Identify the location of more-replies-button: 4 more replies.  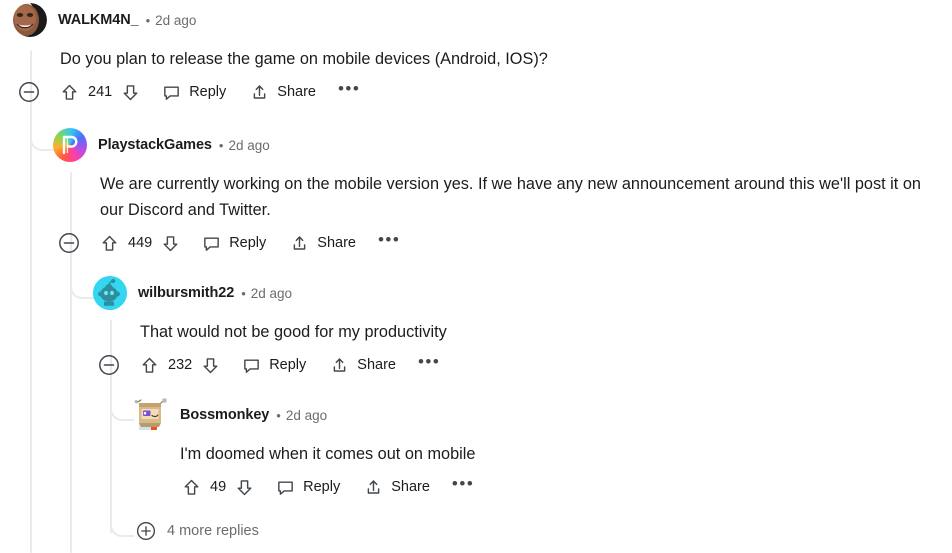
(197, 531).